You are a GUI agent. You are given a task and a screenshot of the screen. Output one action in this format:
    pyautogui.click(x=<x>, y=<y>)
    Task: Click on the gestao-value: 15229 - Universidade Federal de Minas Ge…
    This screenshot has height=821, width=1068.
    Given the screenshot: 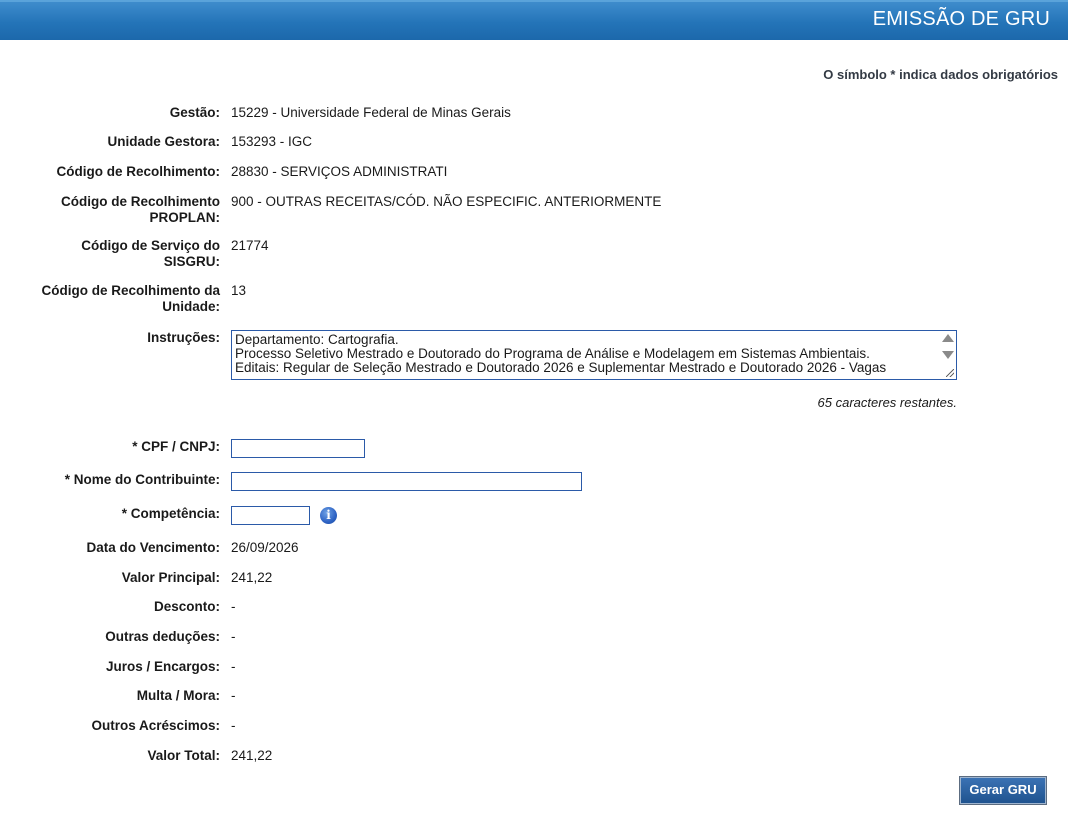 What is the action you would take?
    pyautogui.click(x=371, y=112)
    